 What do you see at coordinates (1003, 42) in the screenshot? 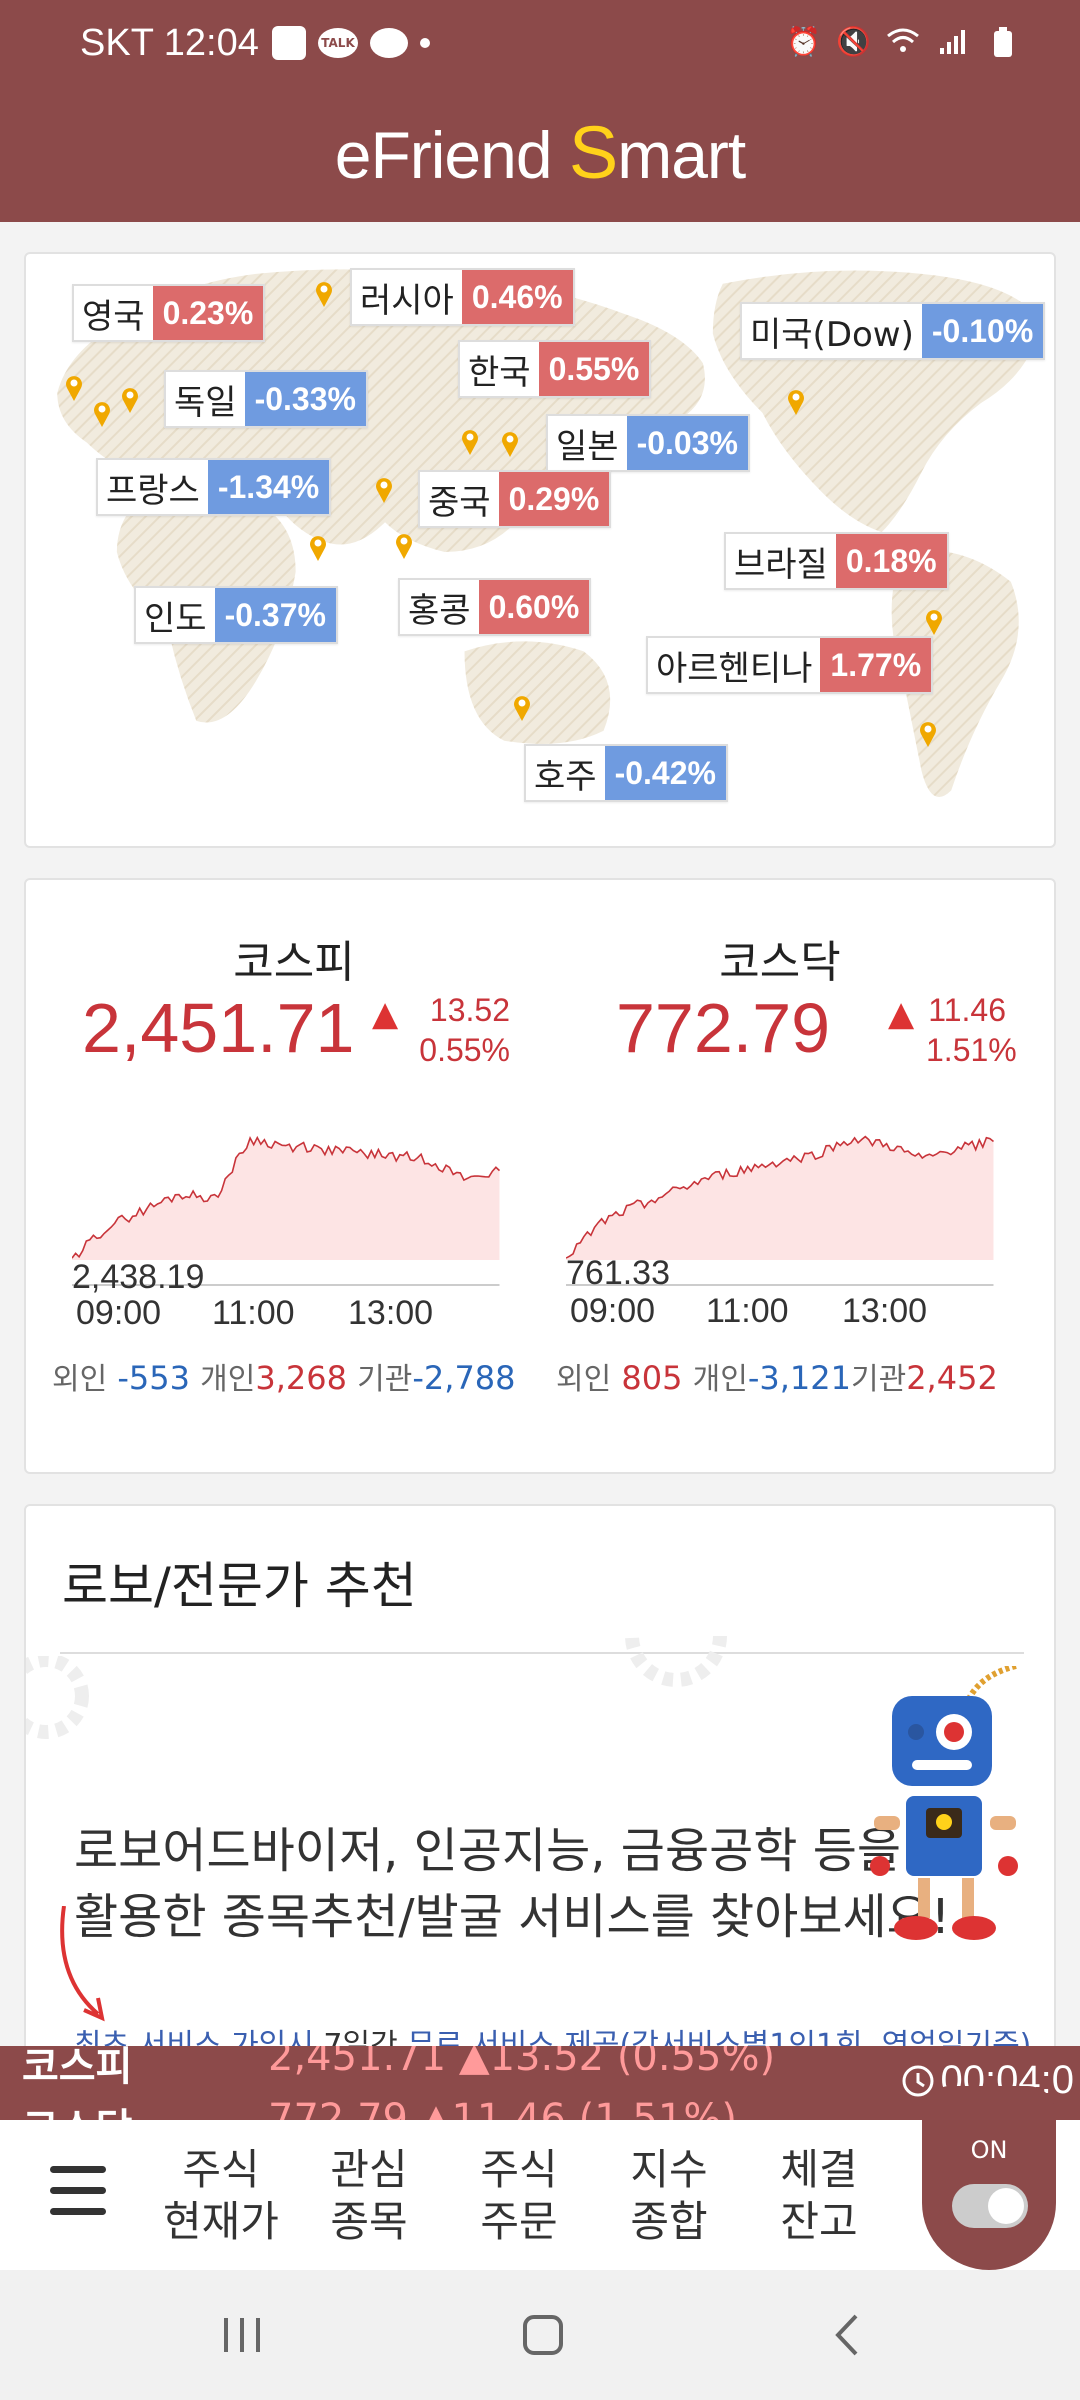
I see `battery-icon` at bounding box center [1003, 42].